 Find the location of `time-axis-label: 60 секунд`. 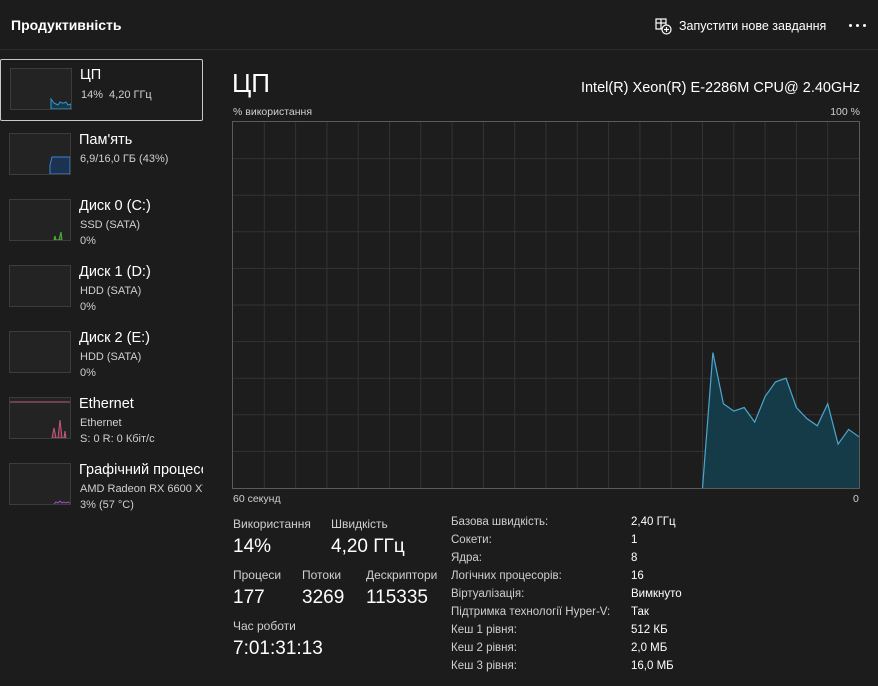

time-axis-label: 60 секунд is located at coordinates (257, 499).